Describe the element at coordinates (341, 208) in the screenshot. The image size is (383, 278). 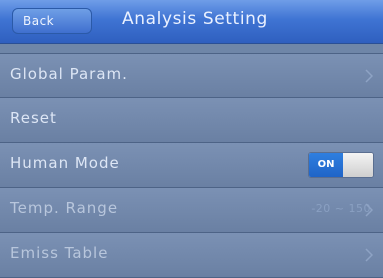
I see `temp-range-value: -20 ~ 150` at that location.